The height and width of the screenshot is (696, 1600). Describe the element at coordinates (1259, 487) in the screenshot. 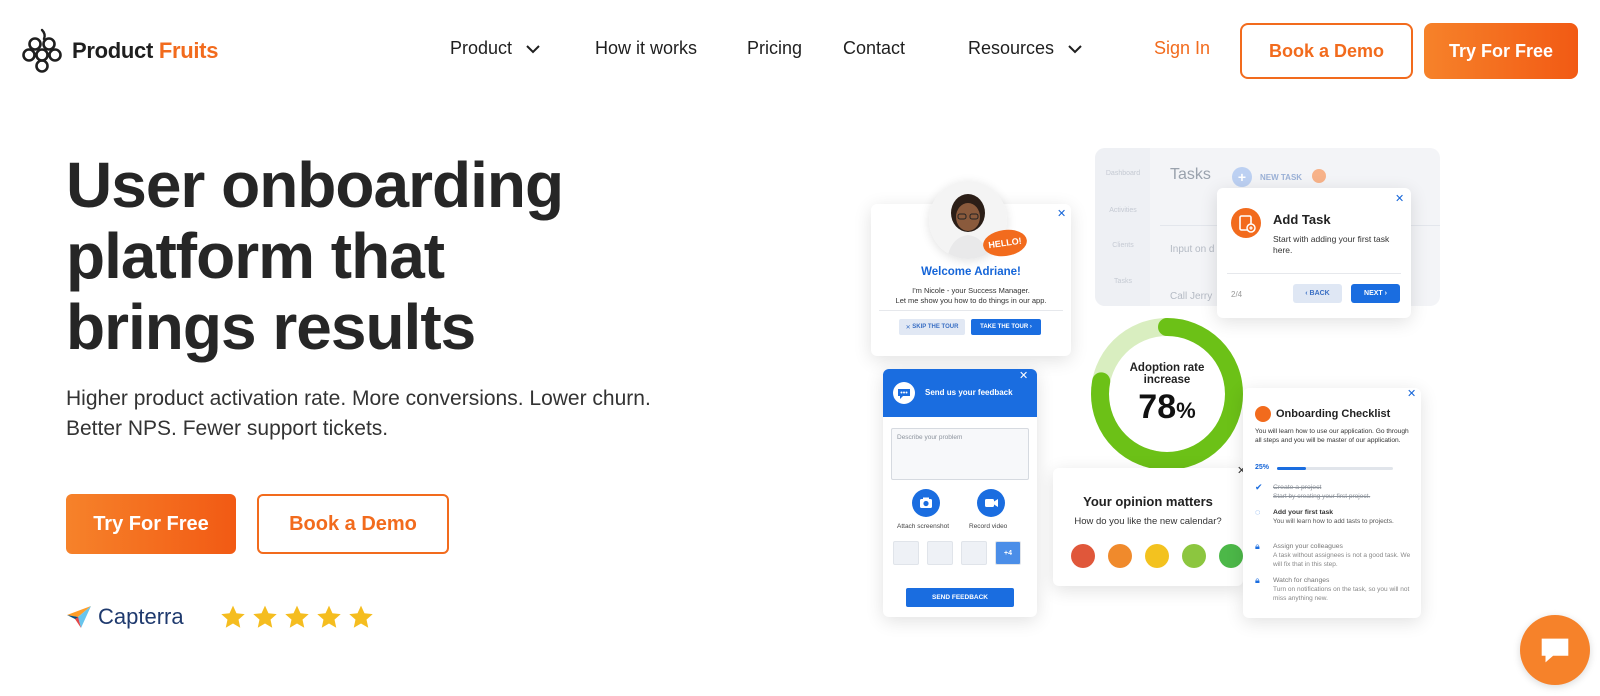

I see `checkmark-icon: ✔` at that location.